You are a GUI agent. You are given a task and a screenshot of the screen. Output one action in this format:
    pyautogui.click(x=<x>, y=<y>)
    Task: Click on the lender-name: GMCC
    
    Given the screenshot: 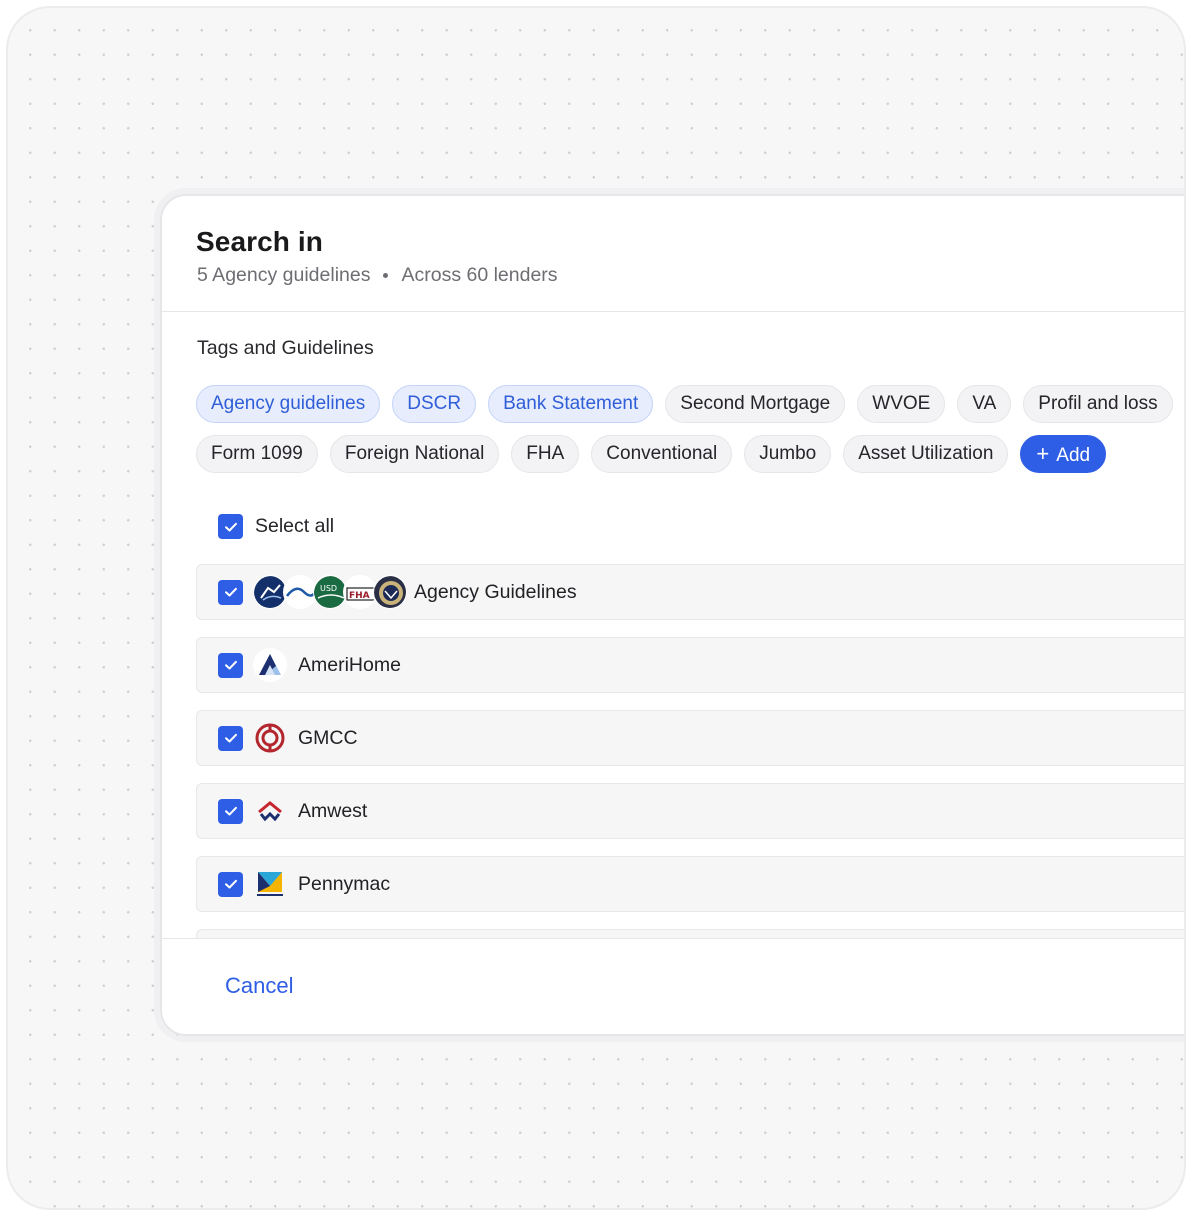 What is the action you would take?
    pyautogui.click(x=328, y=737)
    